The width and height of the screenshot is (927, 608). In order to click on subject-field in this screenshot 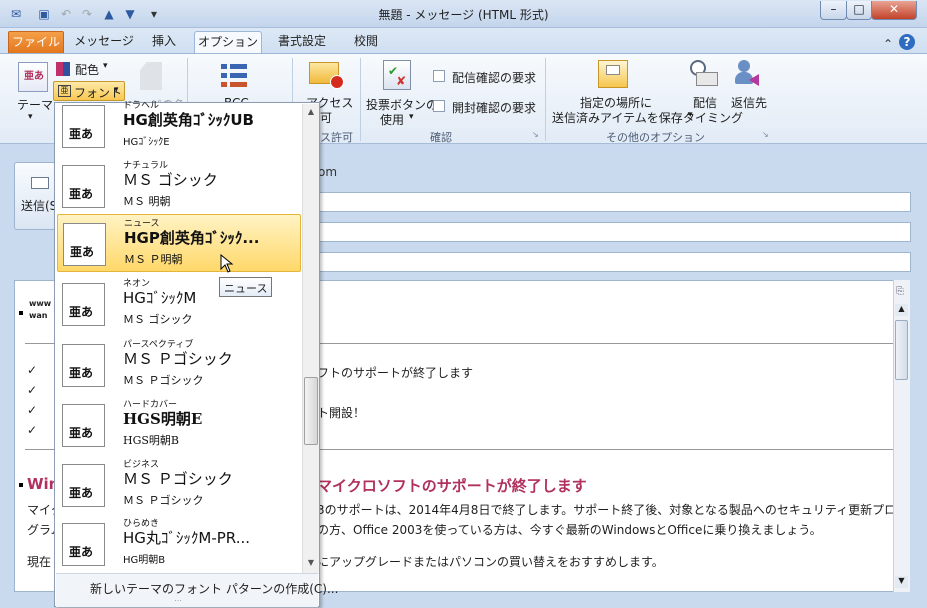, I will do `click(613, 262)`.